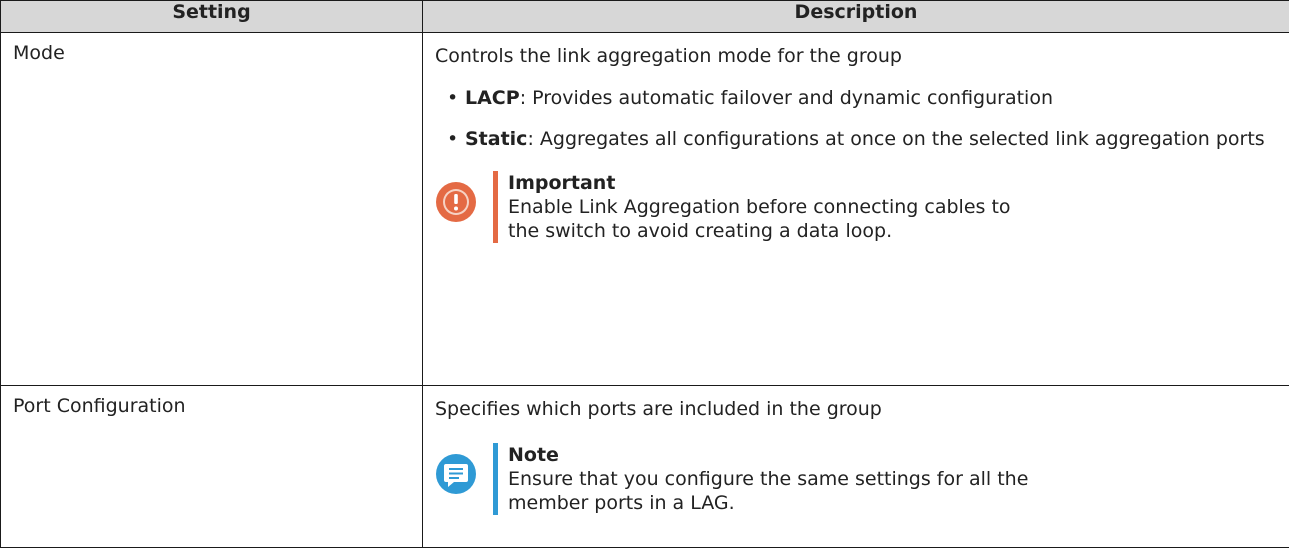  Describe the element at coordinates (759, 183) in the screenshot. I see `callout-title: Important` at that location.